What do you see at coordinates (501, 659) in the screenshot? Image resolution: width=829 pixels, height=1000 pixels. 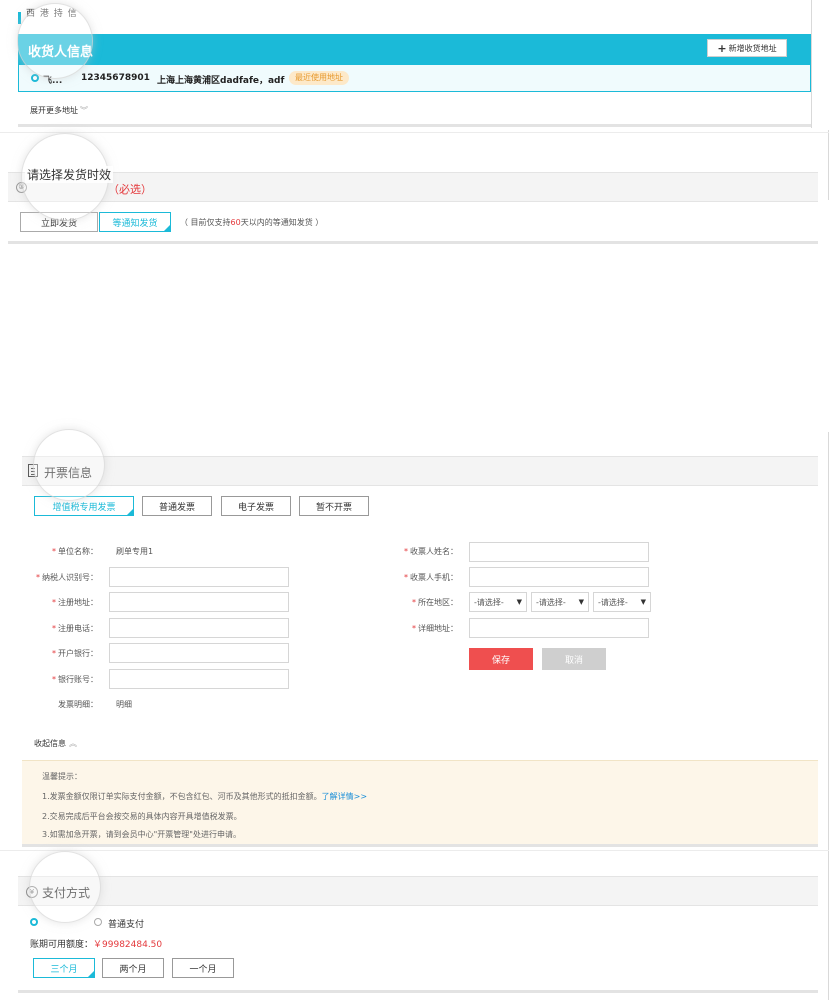 I see `save-button: 保存` at bounding box center [501, 659].